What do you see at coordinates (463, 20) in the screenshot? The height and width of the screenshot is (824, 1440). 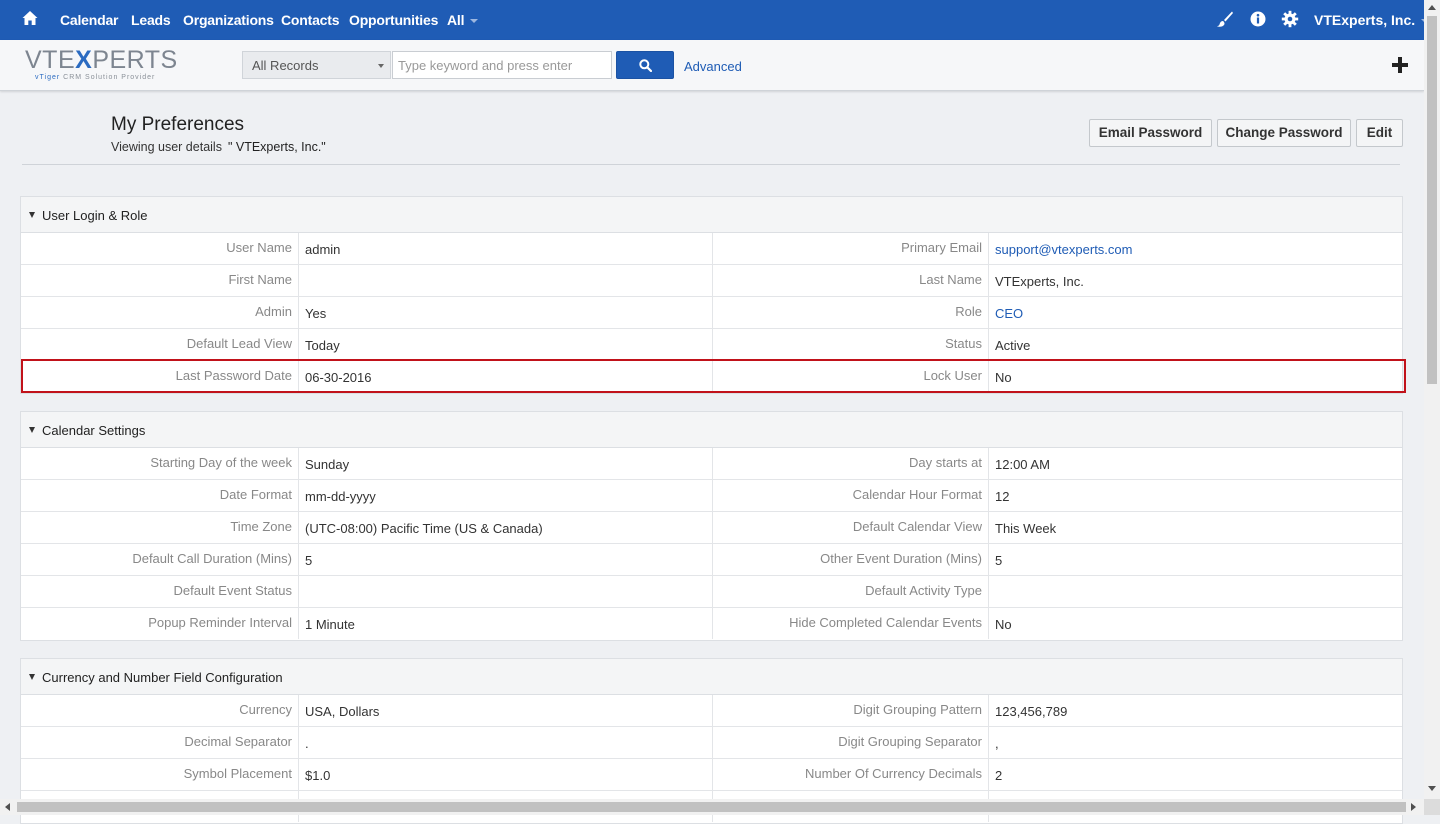 I see `nav-item-all: All` at bounding box center [463, 20].